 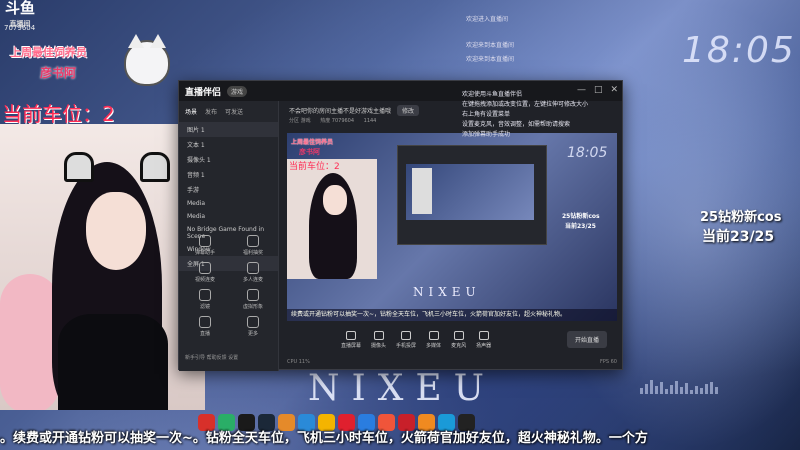 What do you see at coordinates (237, 91) in the screenshot?
I see `app-mode-badge: 游戏` at bounding box center [237, 91].